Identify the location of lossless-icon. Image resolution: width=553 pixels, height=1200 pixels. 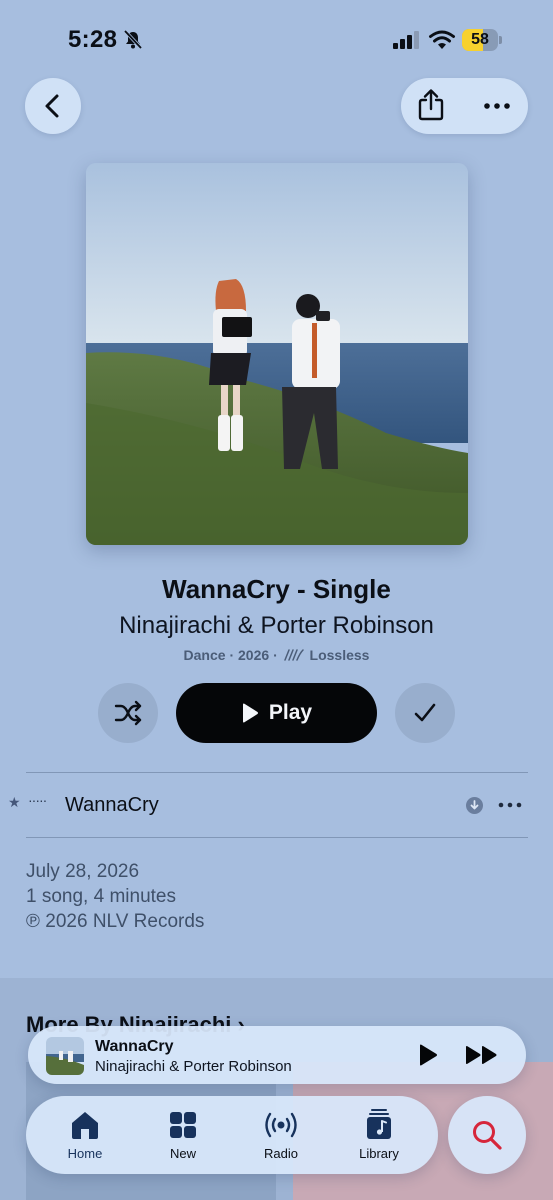
(293, 655).